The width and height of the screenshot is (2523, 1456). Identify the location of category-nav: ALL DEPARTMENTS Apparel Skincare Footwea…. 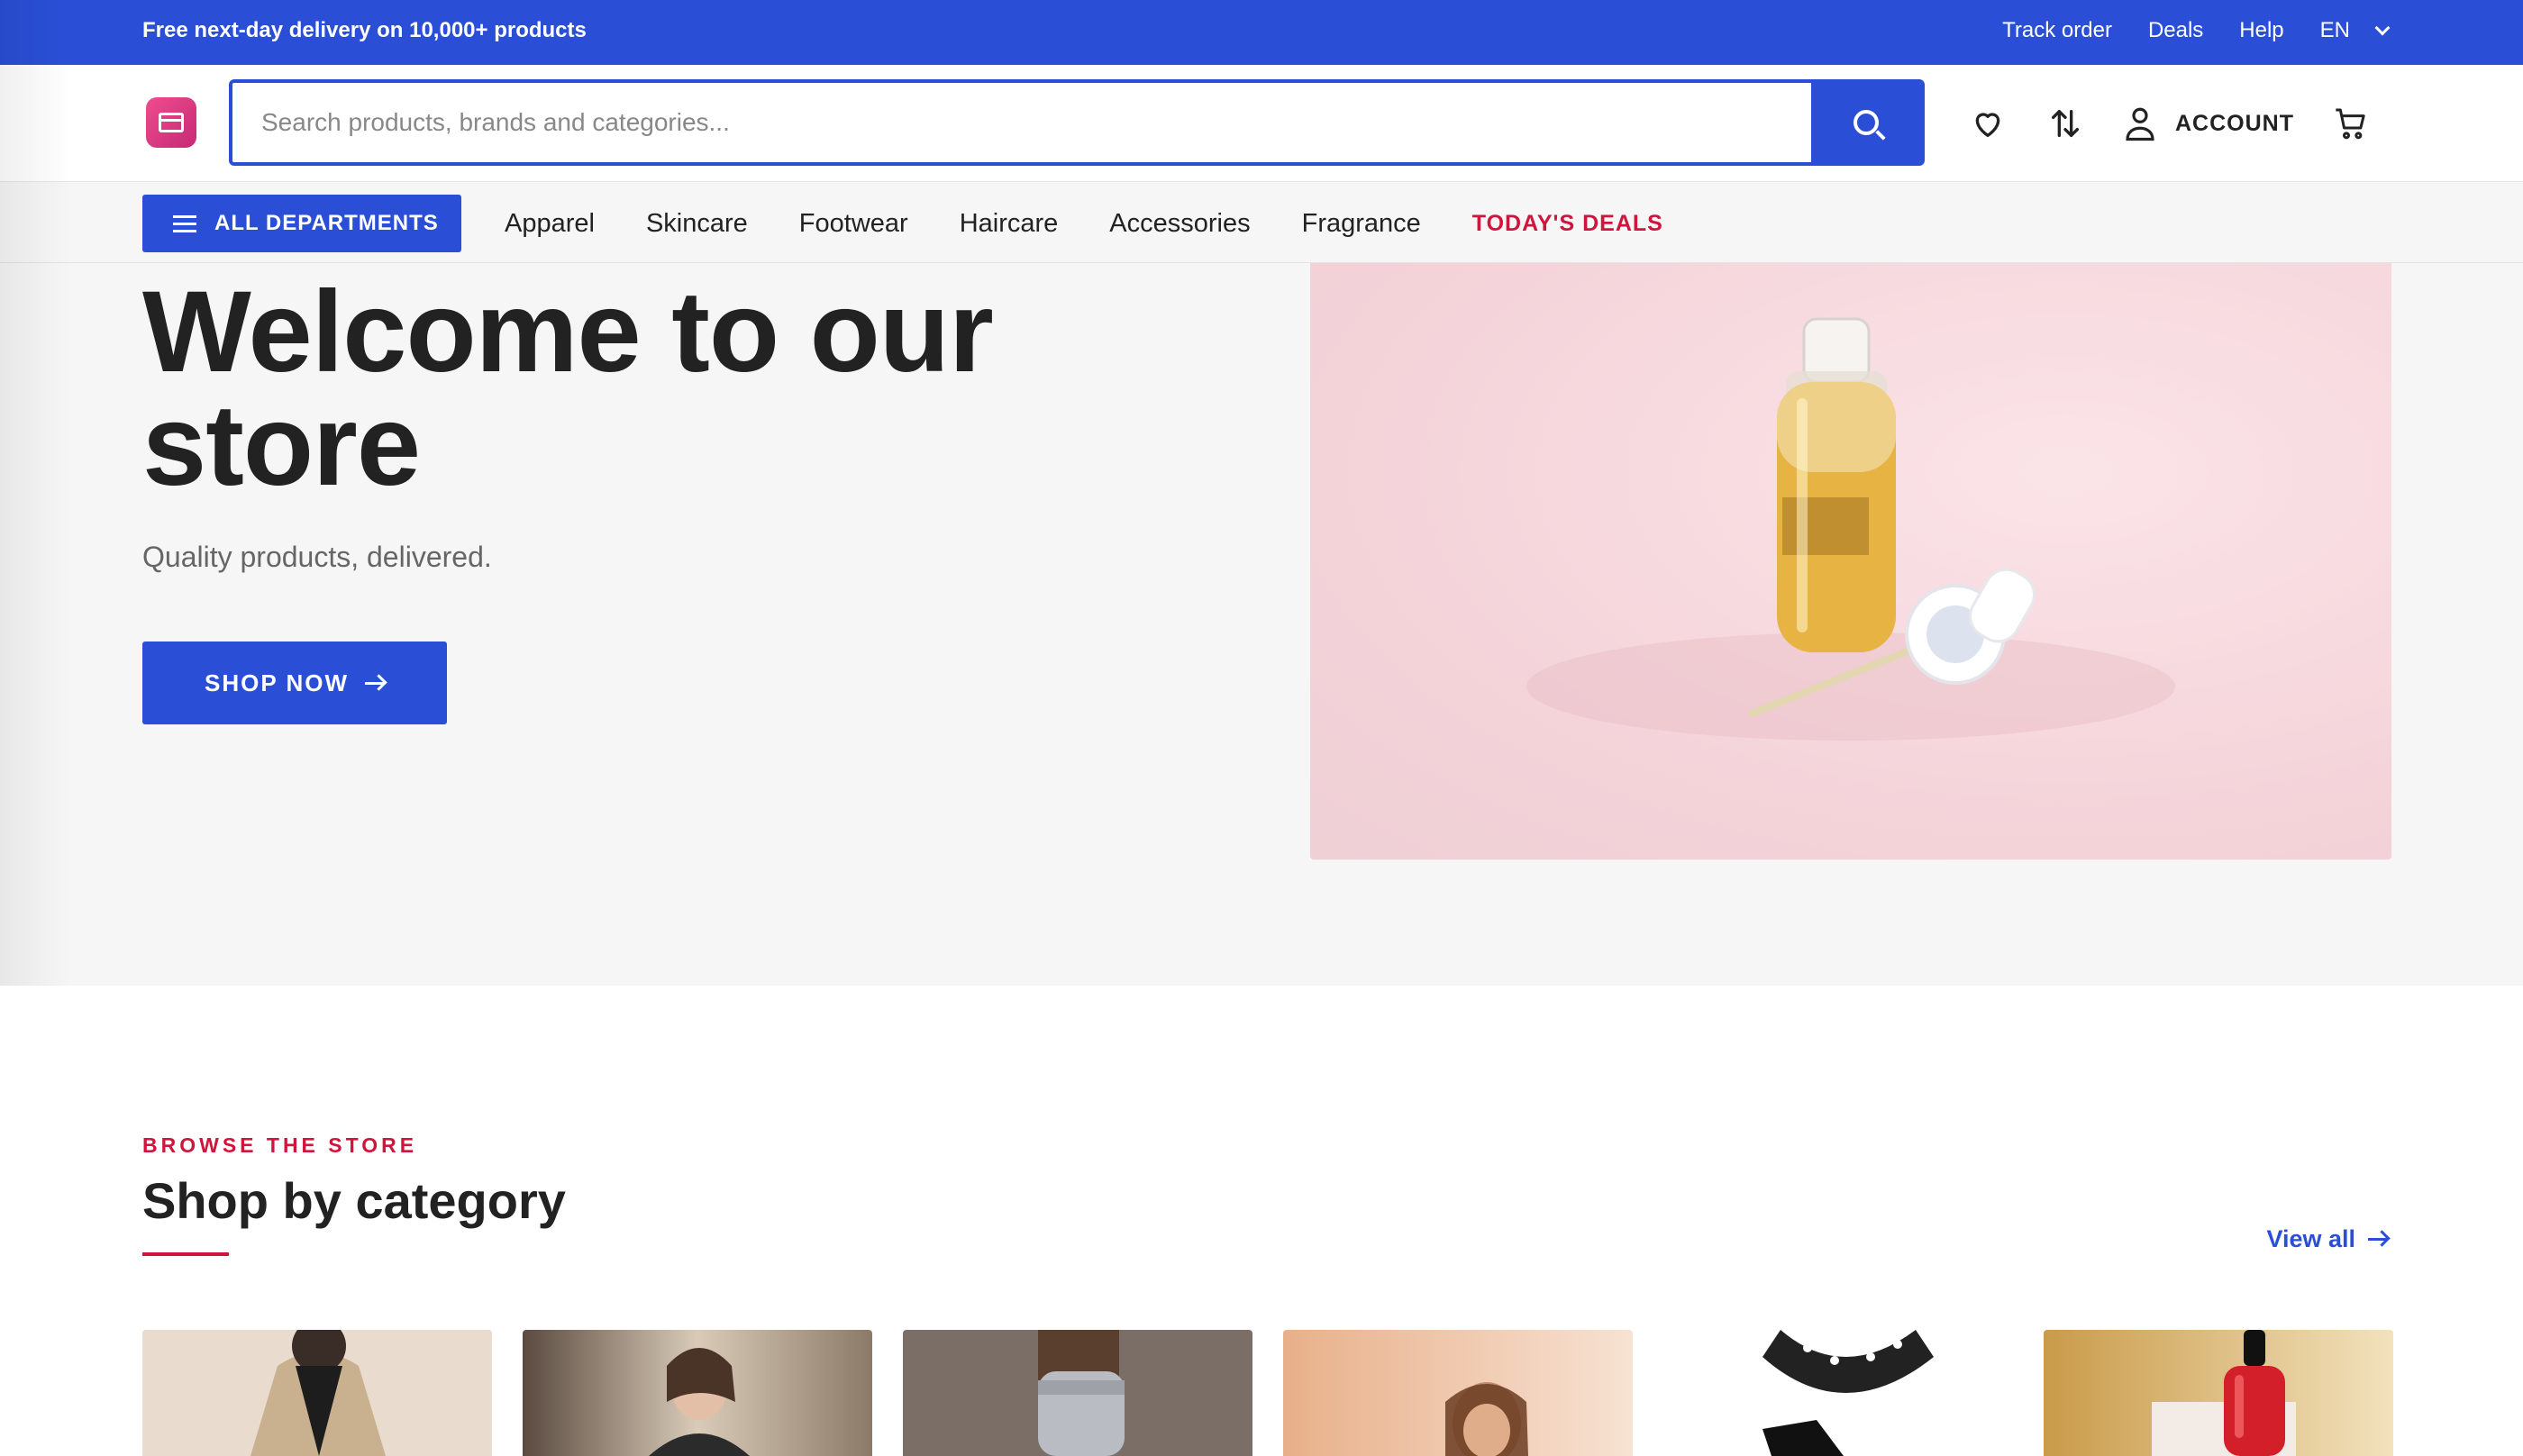
(1261, 222).